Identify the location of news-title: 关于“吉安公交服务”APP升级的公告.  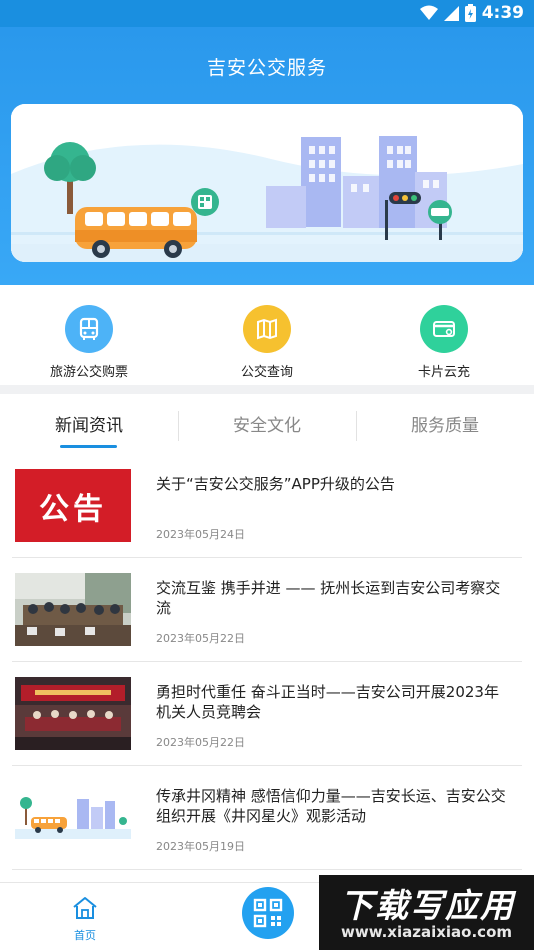
(275, 484).